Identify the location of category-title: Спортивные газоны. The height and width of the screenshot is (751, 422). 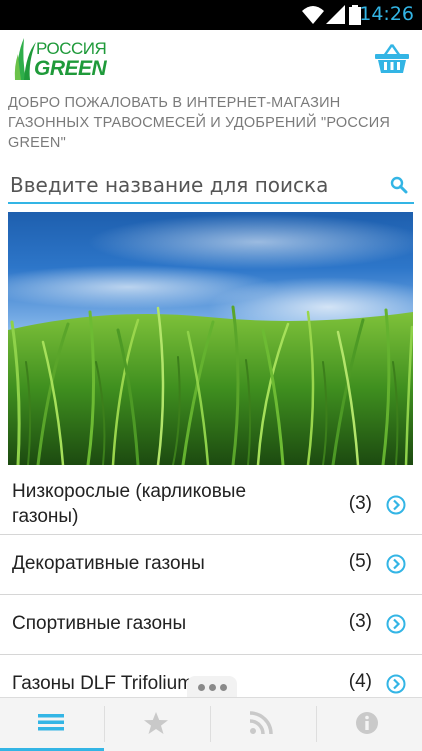
(99, 623).